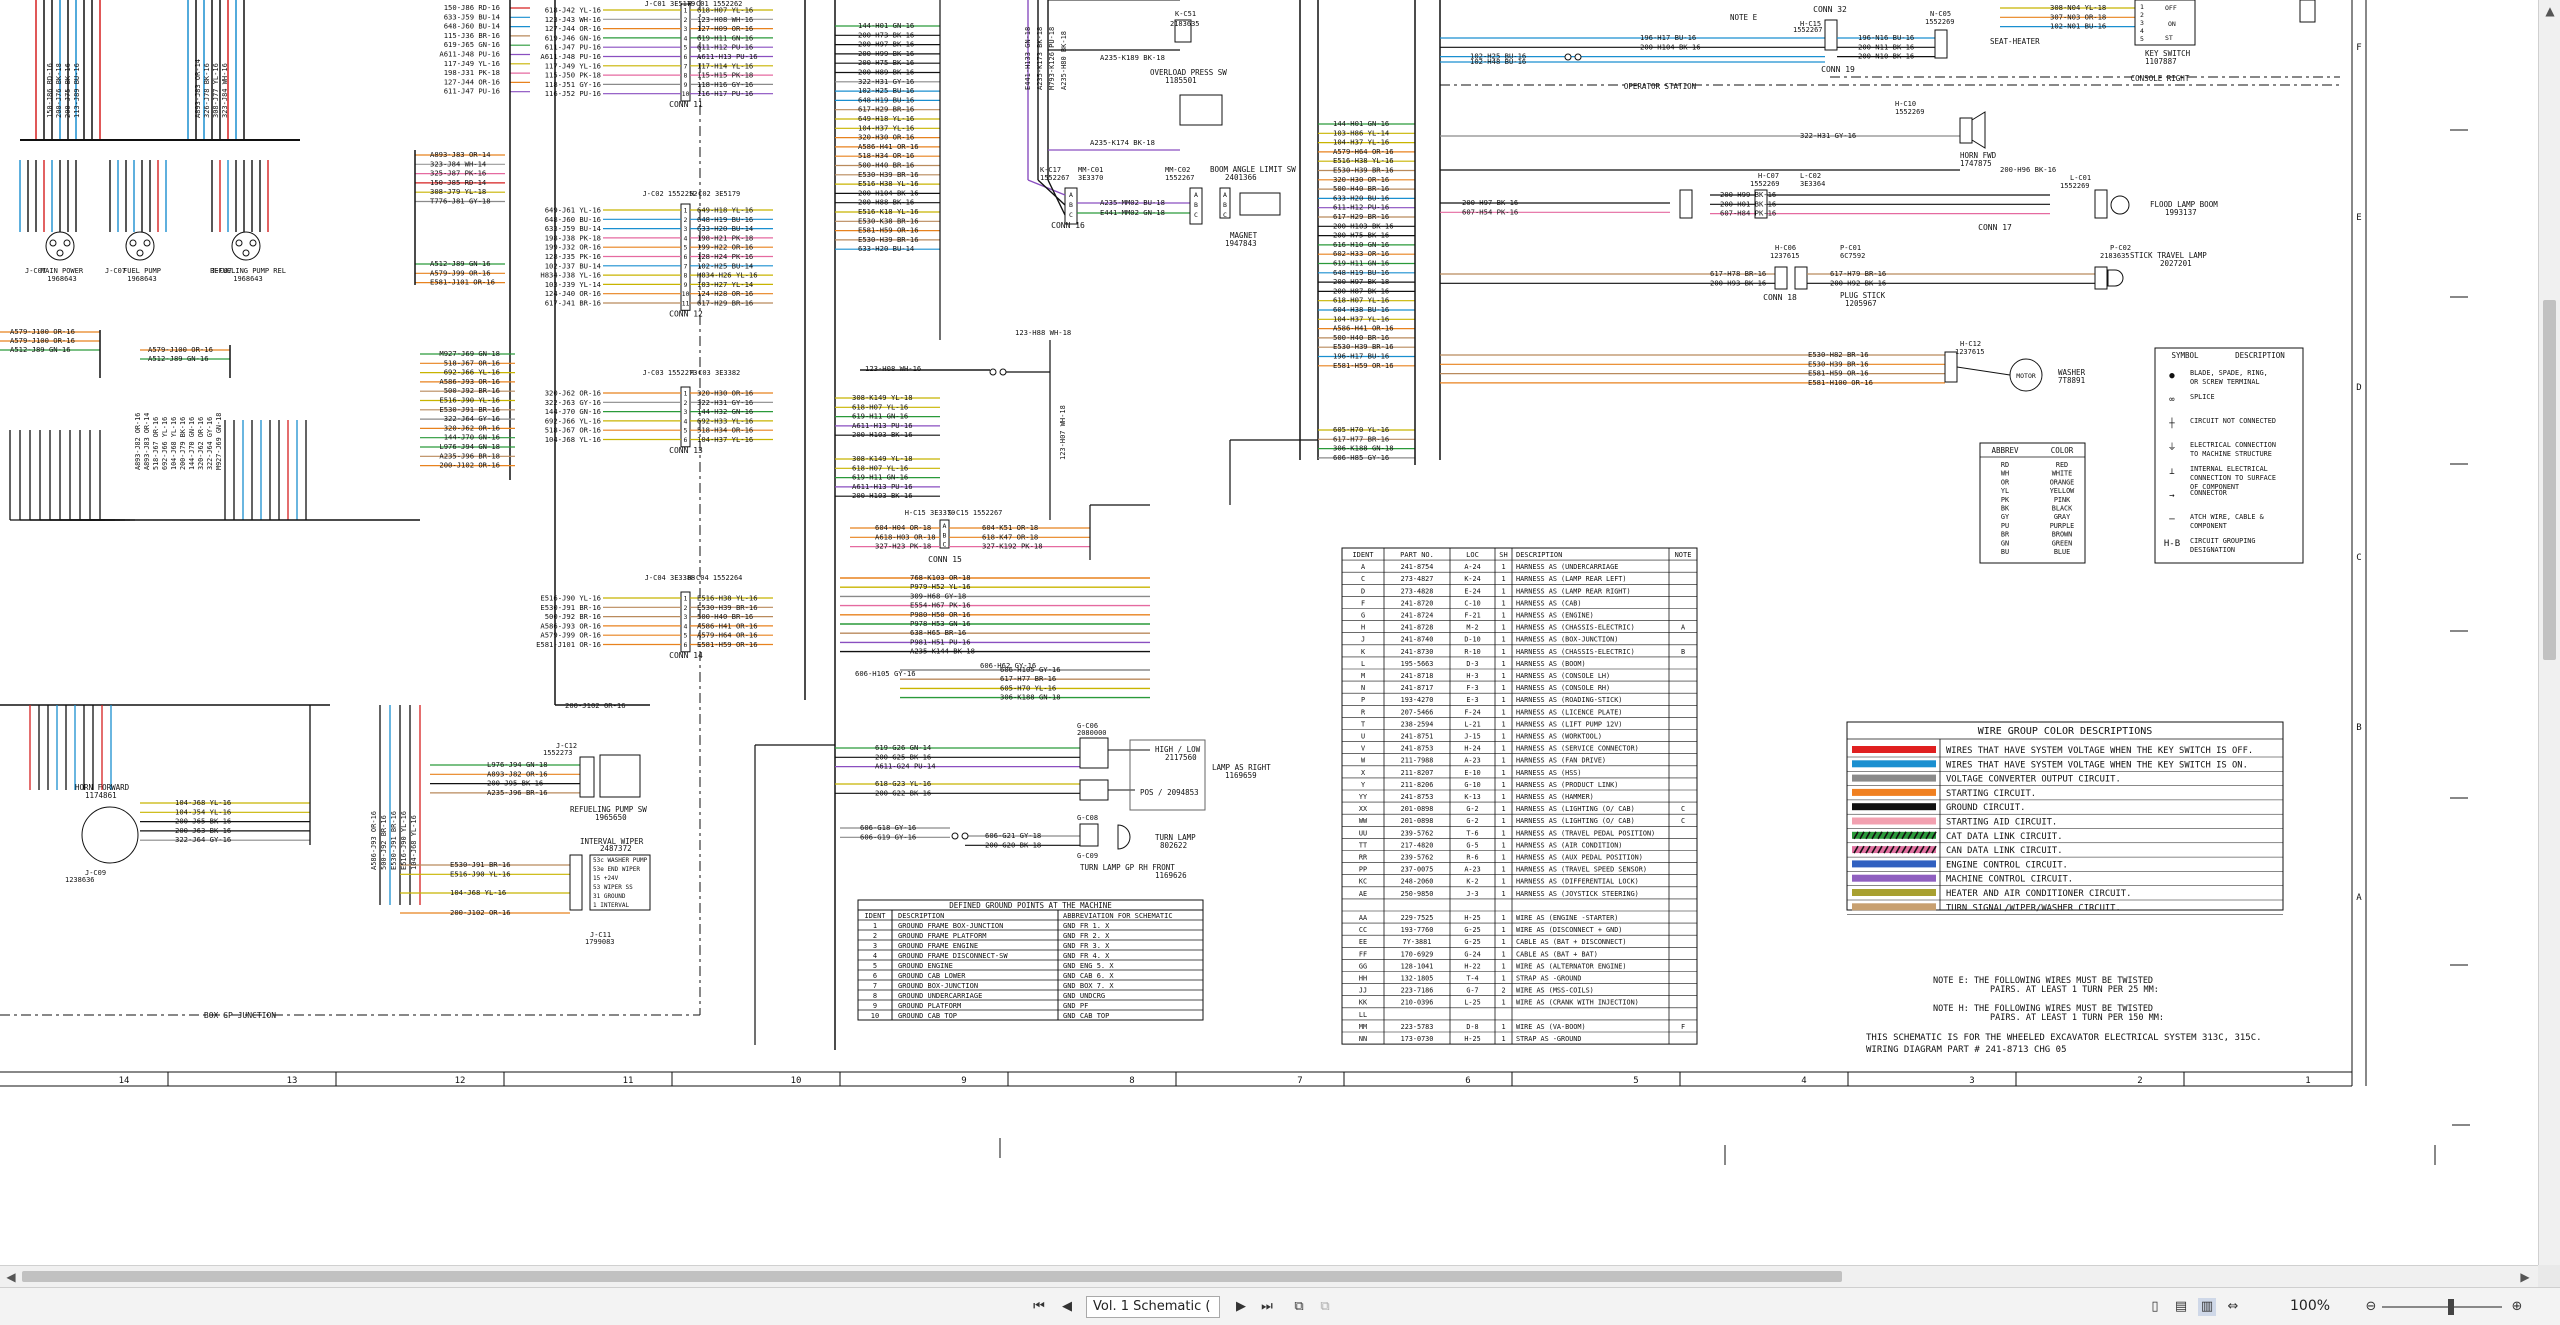 This screenshot has width=2560, height=1325. Describe the element at coordinates (1738, 282) in the screenshot. I see `connector-wire-label: 200-H93 BK-16` at that location.